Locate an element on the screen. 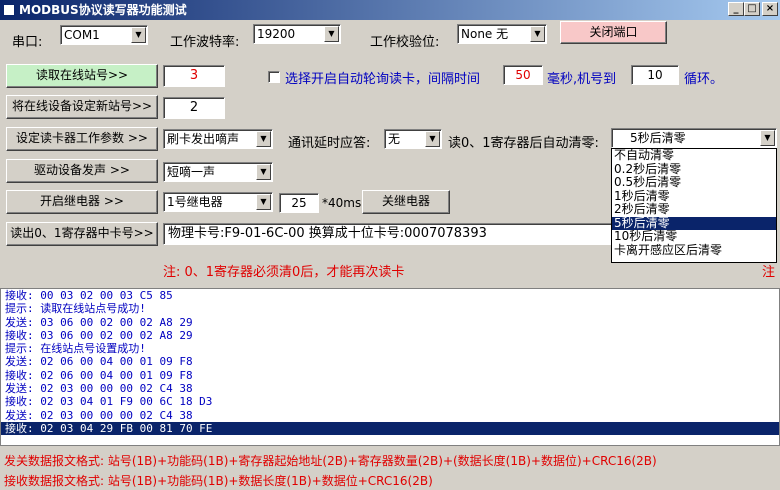 The height and width of the screenshot is (490, 780). window-title: MODBUS协议读写器功能测试 is located at coordinates (103, 10).